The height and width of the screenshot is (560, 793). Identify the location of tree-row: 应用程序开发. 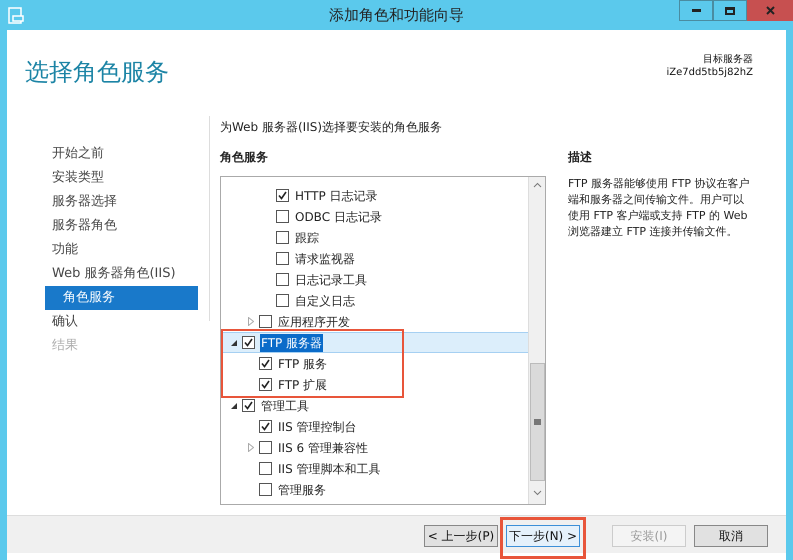
(374, 321).